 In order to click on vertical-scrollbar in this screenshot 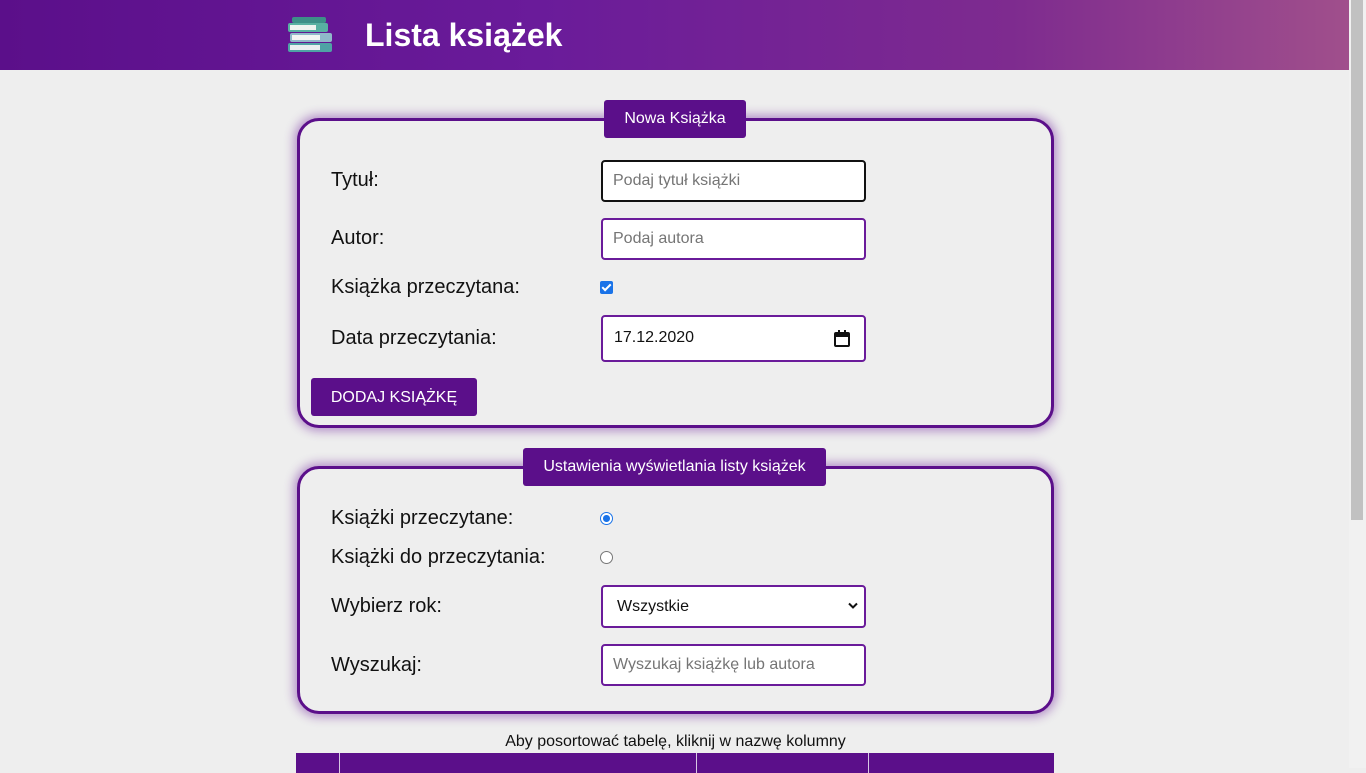, I will do `click(1357, 384)`.